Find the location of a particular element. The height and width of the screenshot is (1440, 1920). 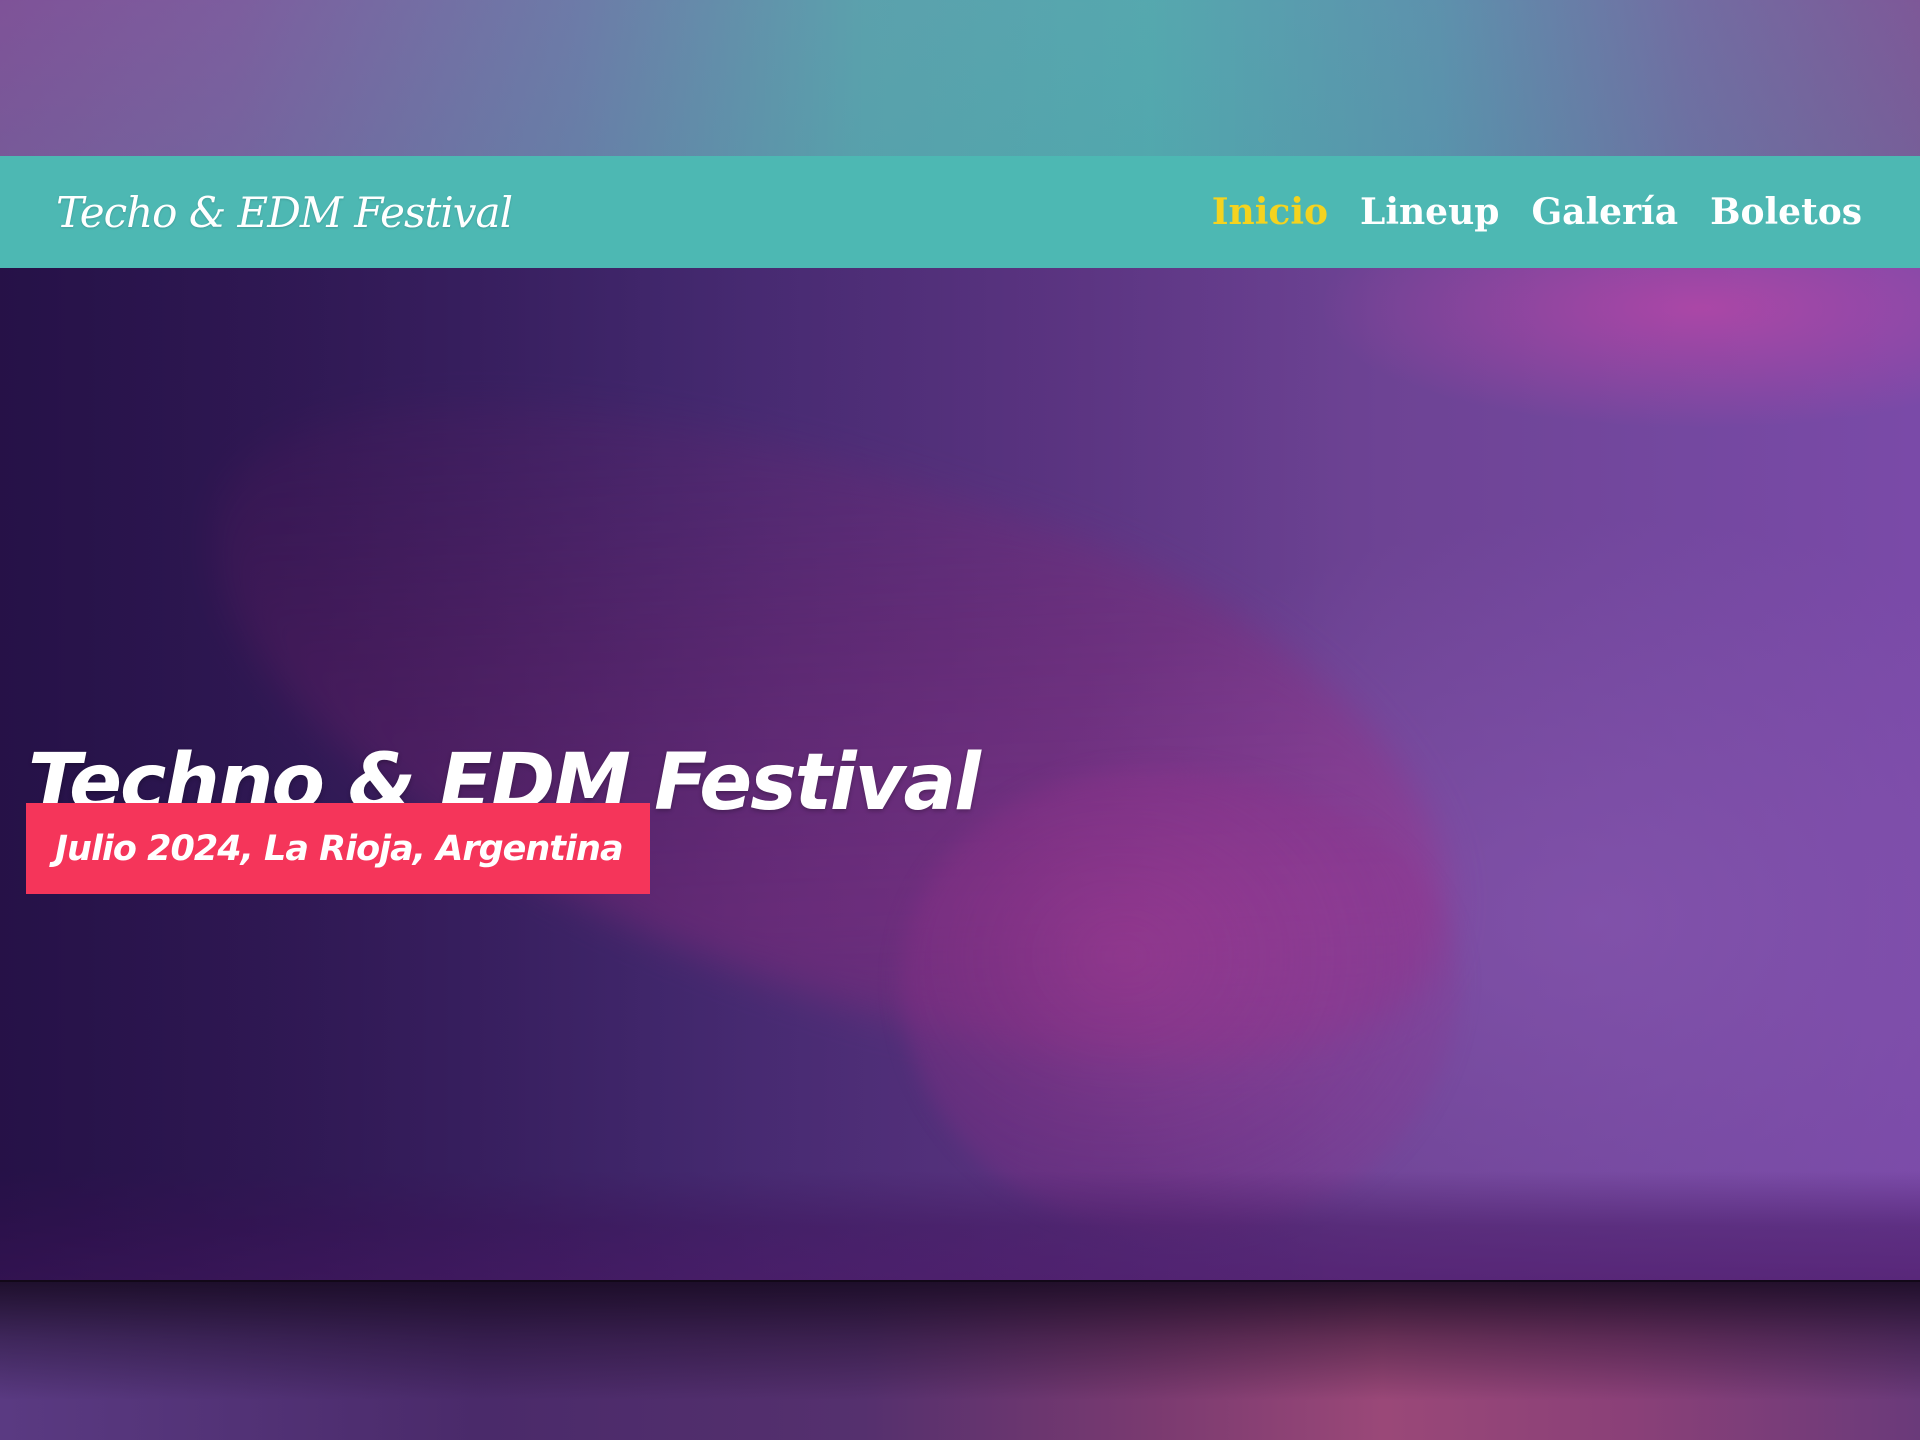

nav-links: Inicio Lineup Galería Boletos is located at coordinates (1537, 212).